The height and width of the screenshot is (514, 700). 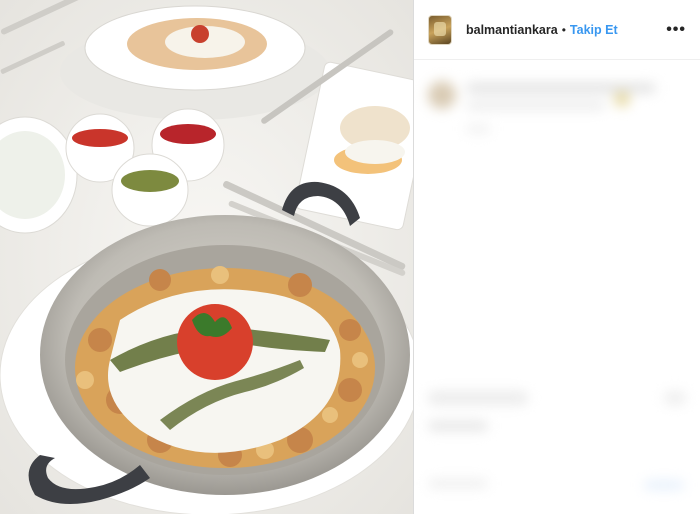 I want to click on tomato-sauce, so click(x=215, y=342).